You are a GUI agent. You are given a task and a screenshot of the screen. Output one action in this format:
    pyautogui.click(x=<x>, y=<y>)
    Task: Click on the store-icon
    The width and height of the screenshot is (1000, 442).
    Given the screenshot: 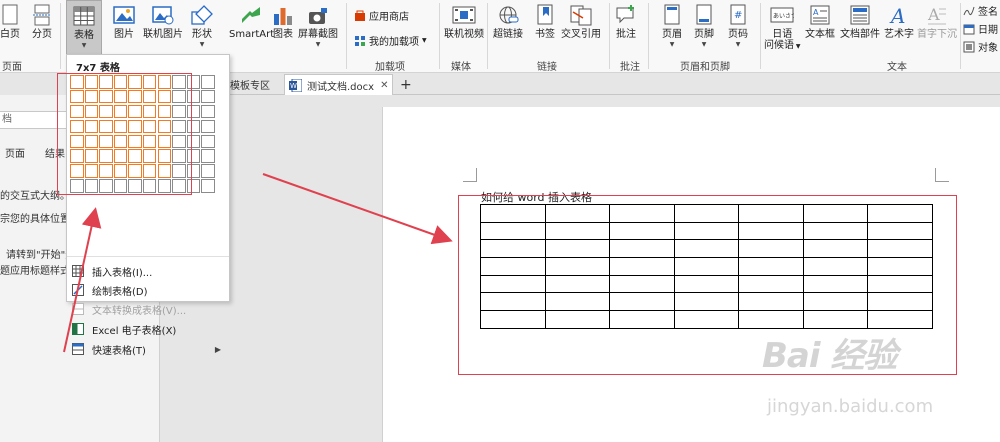 What is the action you would take?
    pyautogui.click(x=360, y=16)
    